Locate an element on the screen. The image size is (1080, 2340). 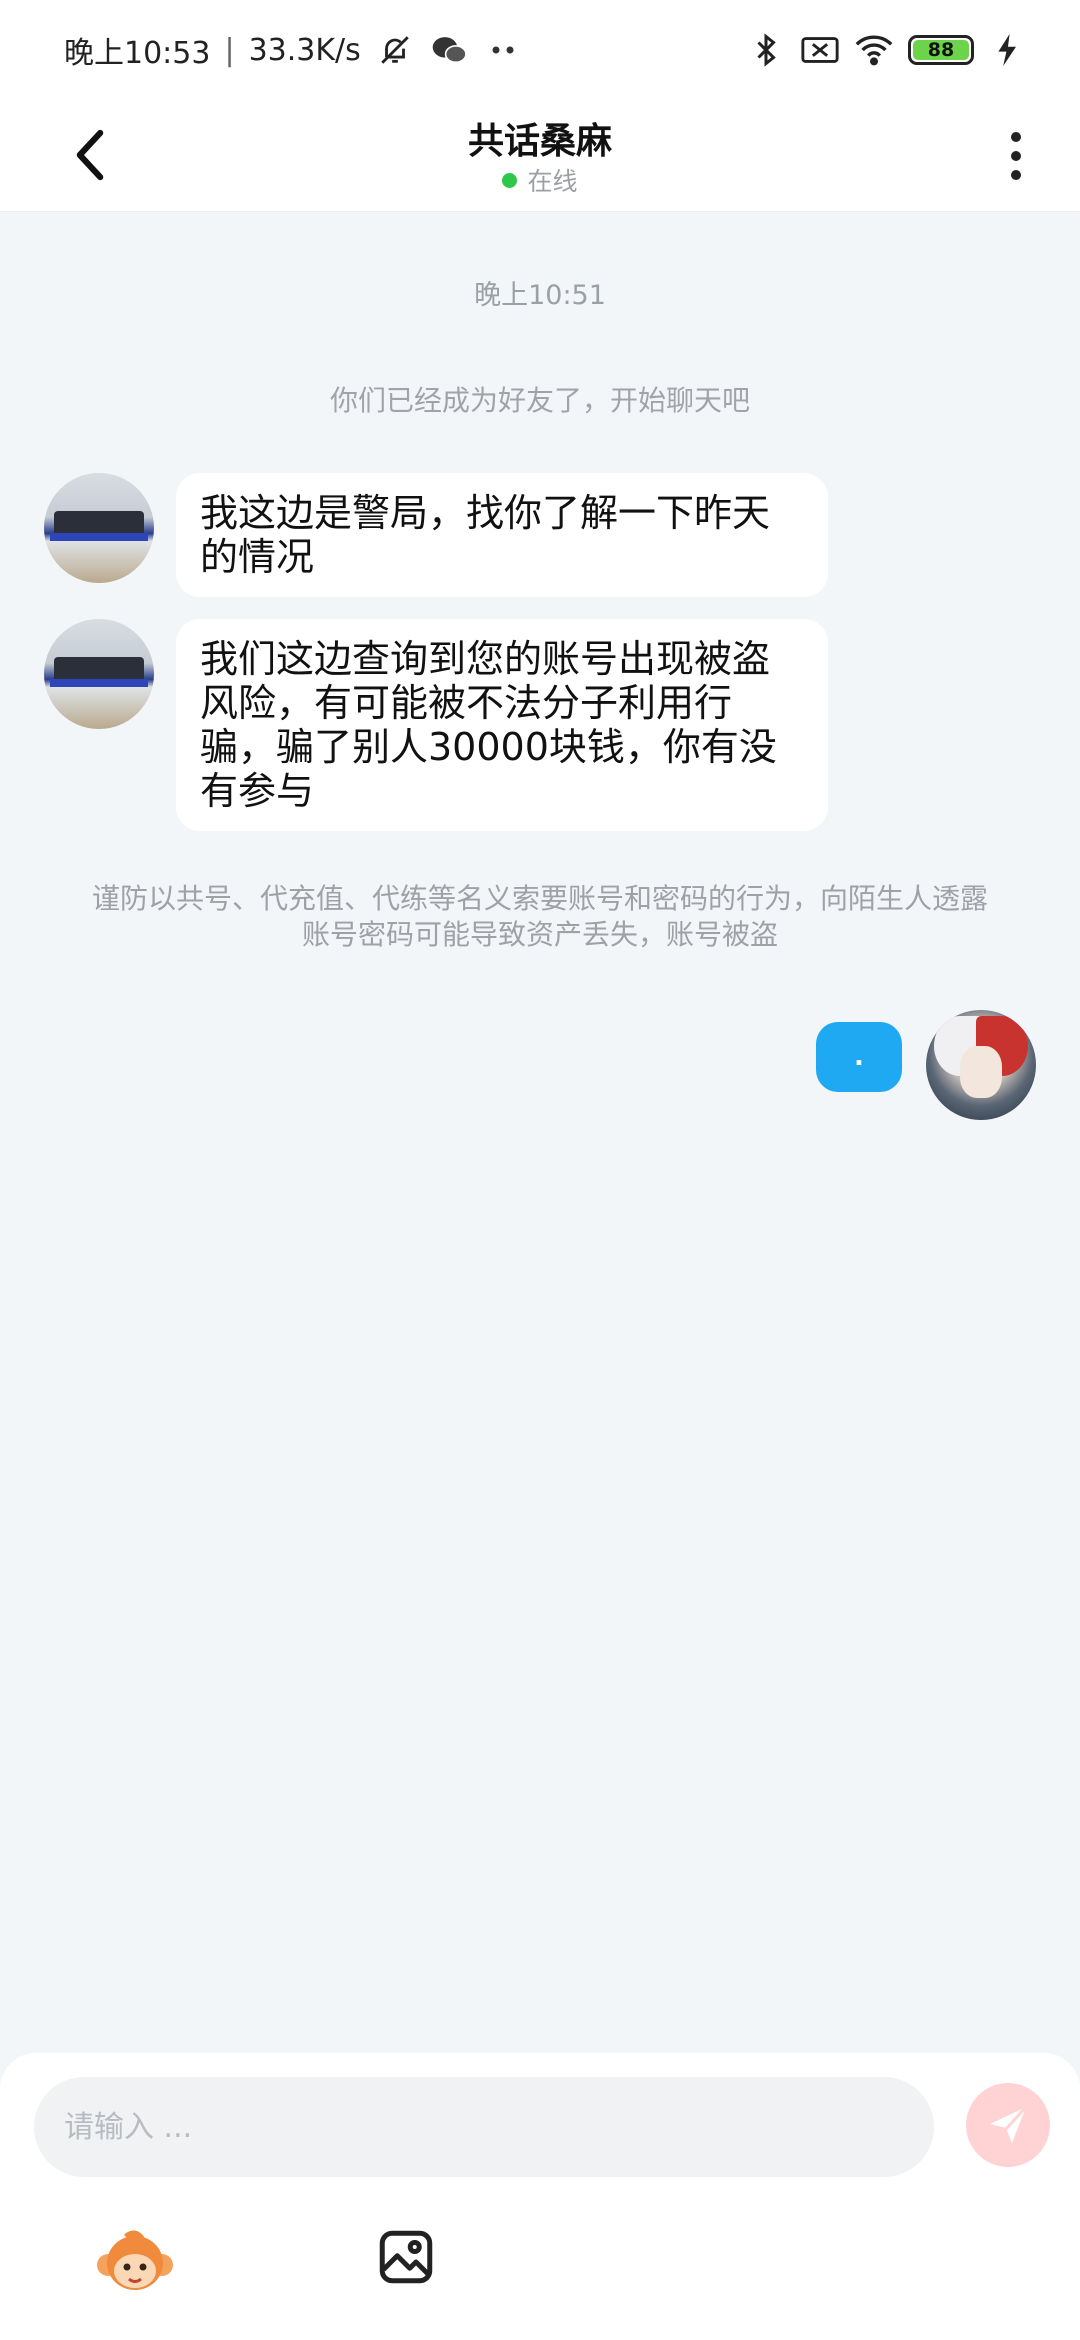
chat-header: 共话桑麻 在线 is located at coordinates (540, 156).